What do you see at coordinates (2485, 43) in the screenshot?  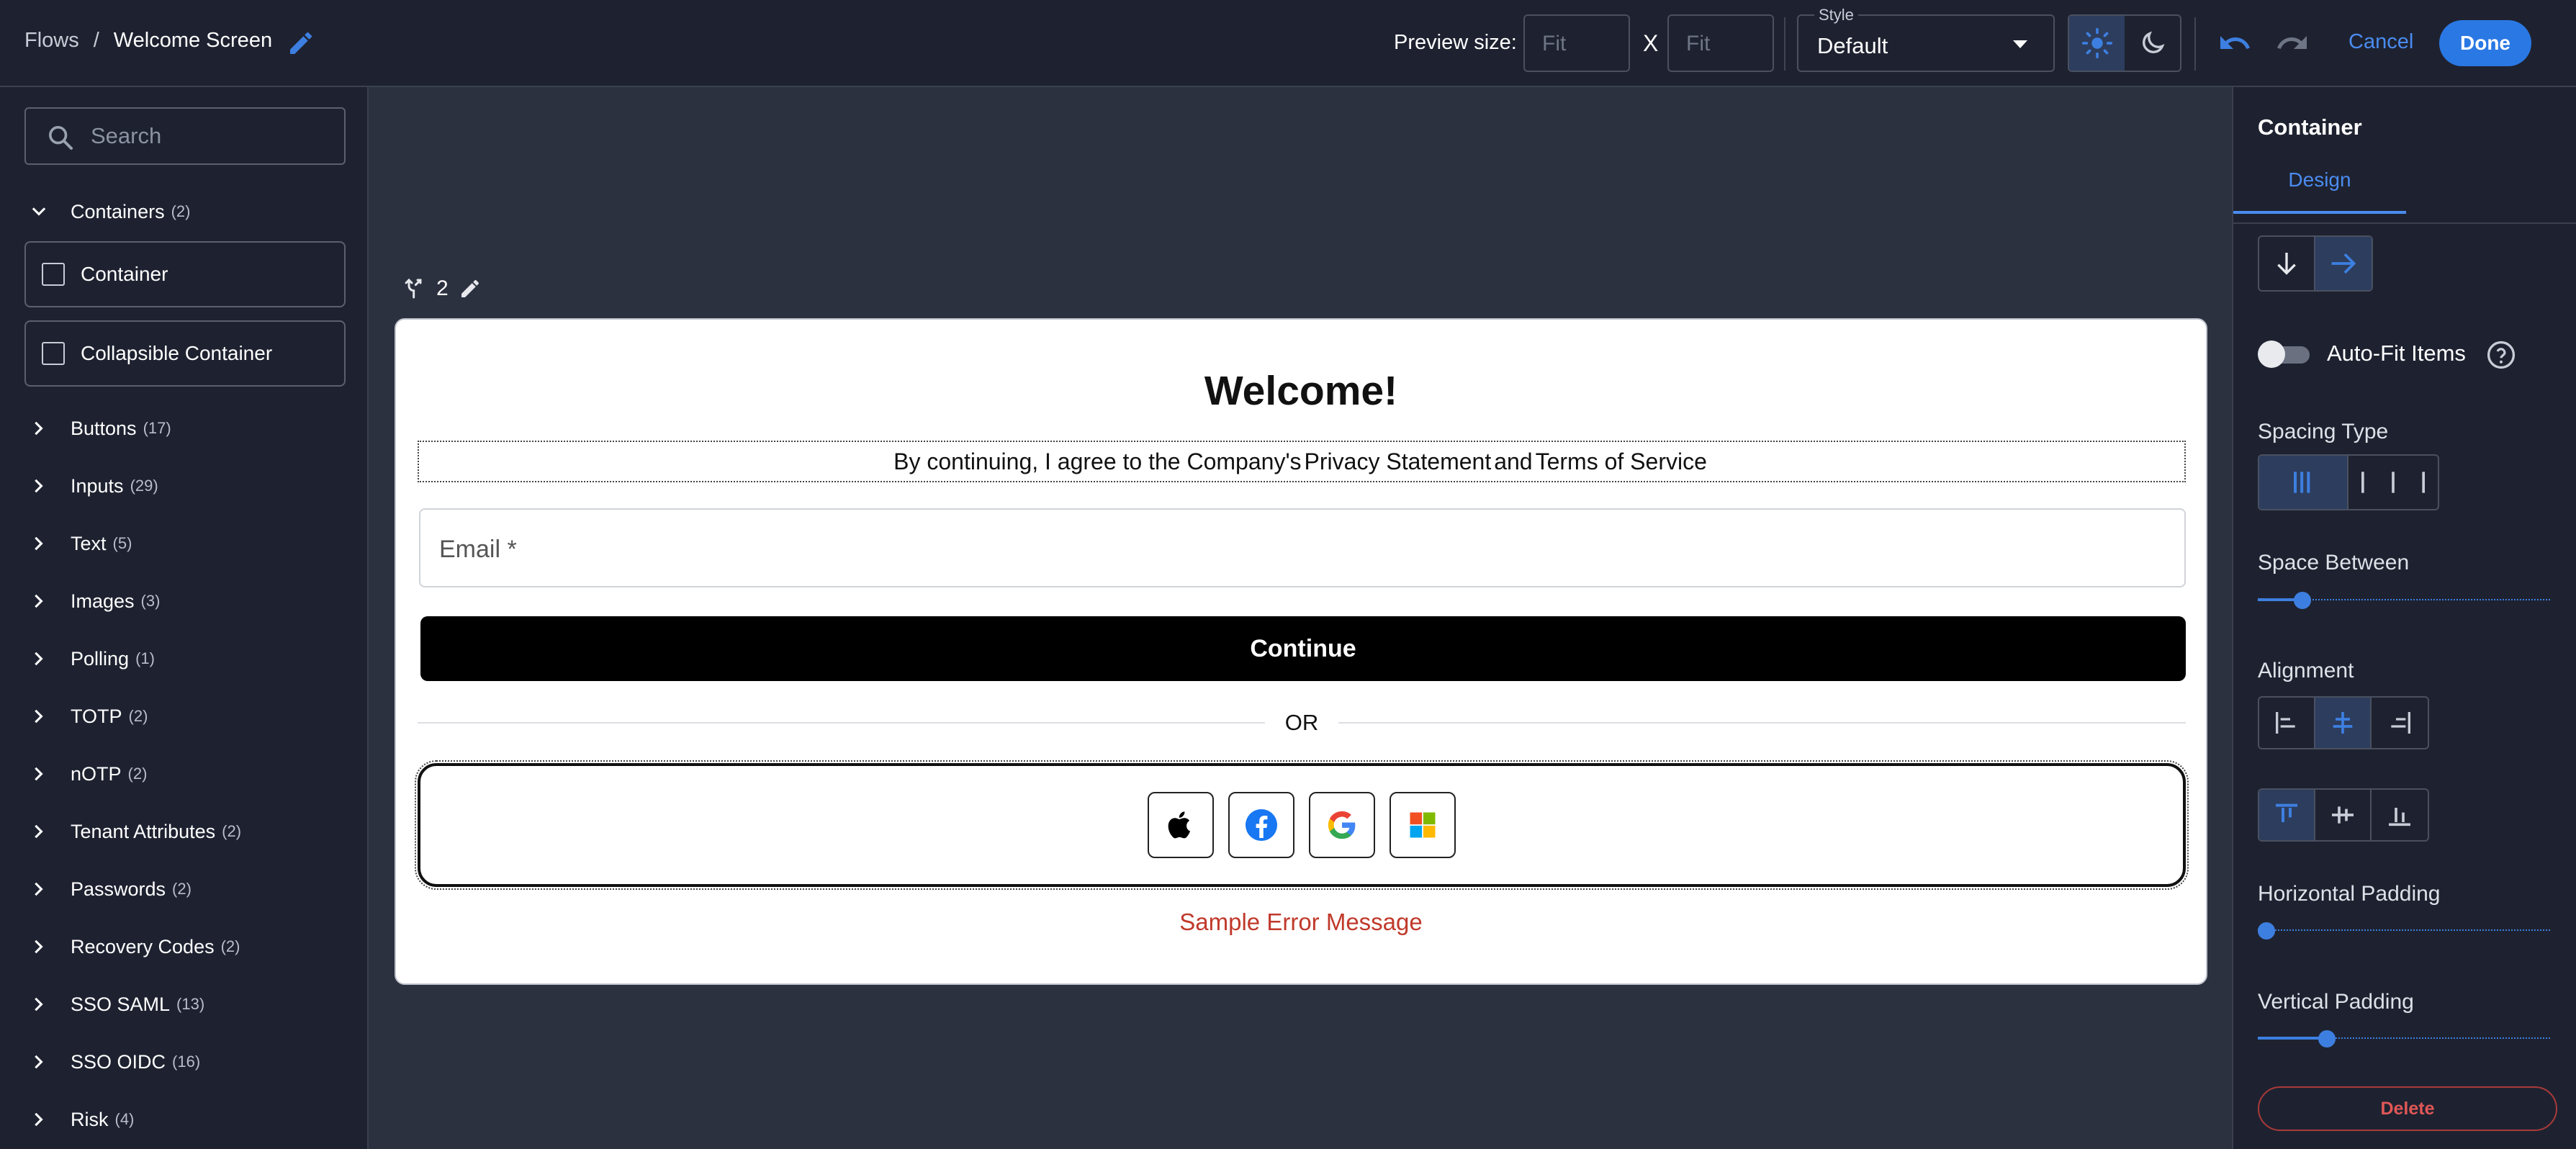 I see `done-button: Done` at bounding box center [2485, 43].